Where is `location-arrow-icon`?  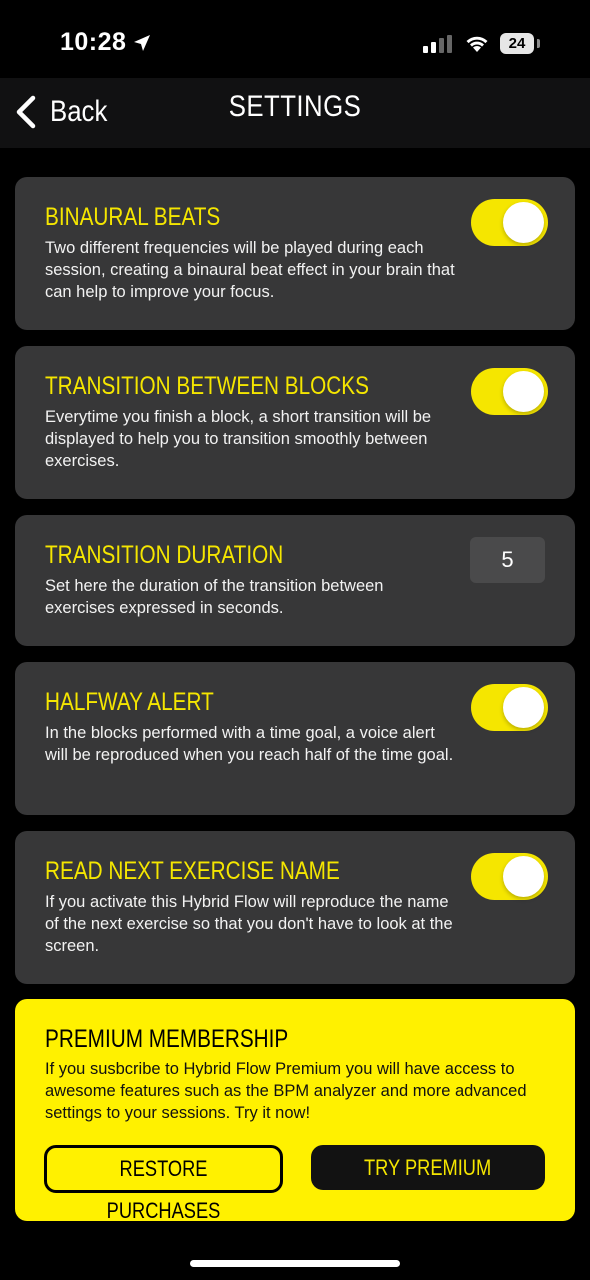
location-arrow-icon is located at coordinates (142, 43).